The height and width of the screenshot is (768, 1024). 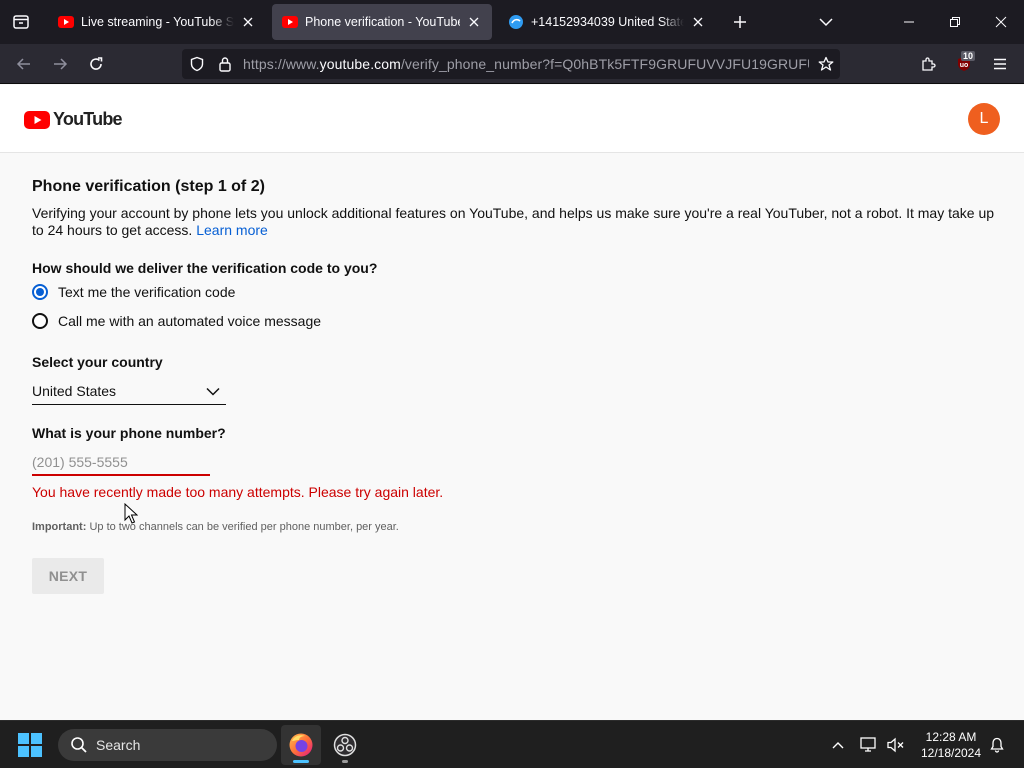 I want to click on note-label: Important:, so click(x=59, y=527).